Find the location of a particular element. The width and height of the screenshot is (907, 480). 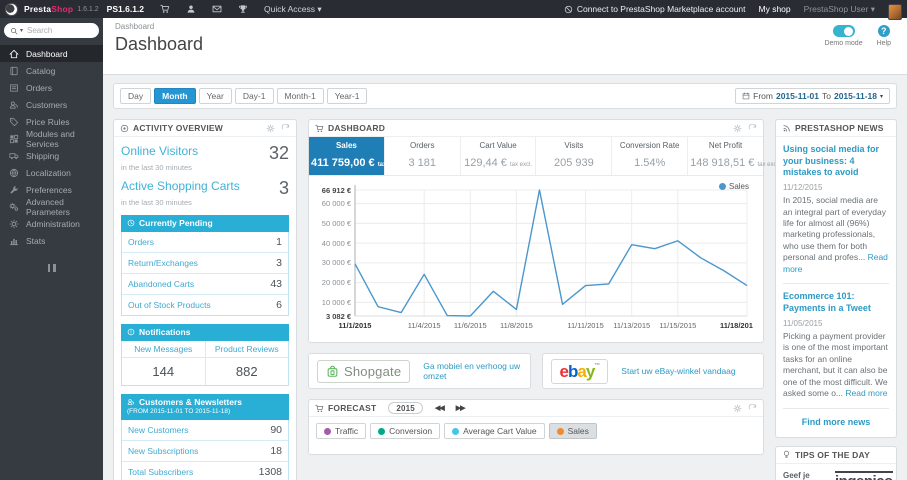

orders-icon is located at coordinates (14, 88).